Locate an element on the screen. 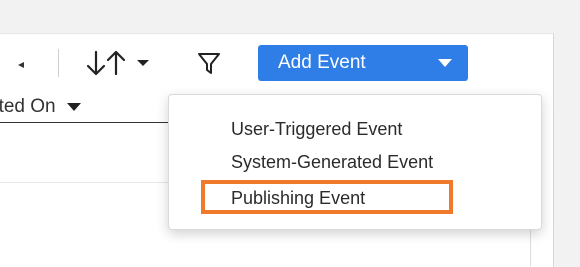 This screenshot has height=267, width=580. filter-button is located at coordinates (209, 63).